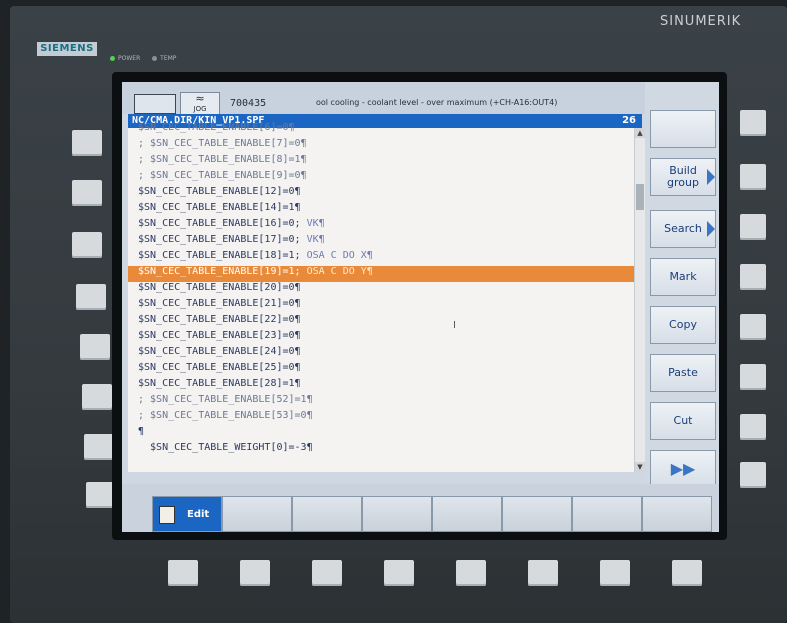 This screenshot has width=787, height=623. I want to click on editor-line-code: ; $SN_CEC_TABLE_ENABLE[9]=0¶, so click(222, 175).